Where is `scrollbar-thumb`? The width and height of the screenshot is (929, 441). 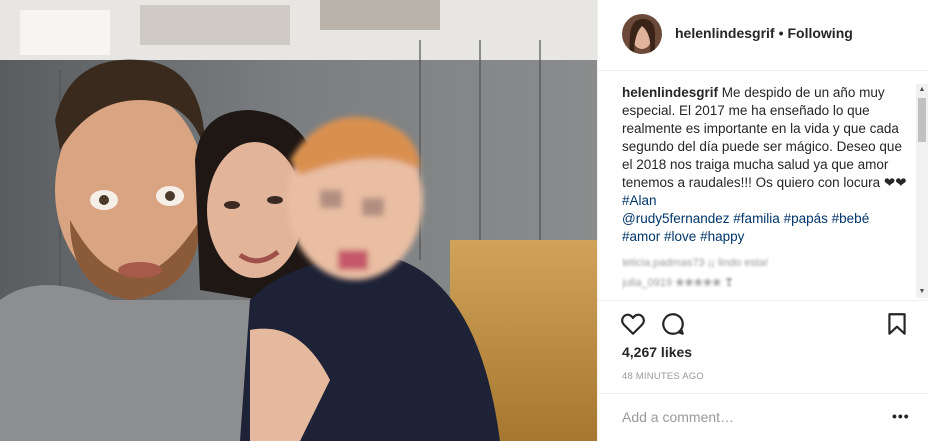 scrollbar-thumb is located at coordinates (922, 120).